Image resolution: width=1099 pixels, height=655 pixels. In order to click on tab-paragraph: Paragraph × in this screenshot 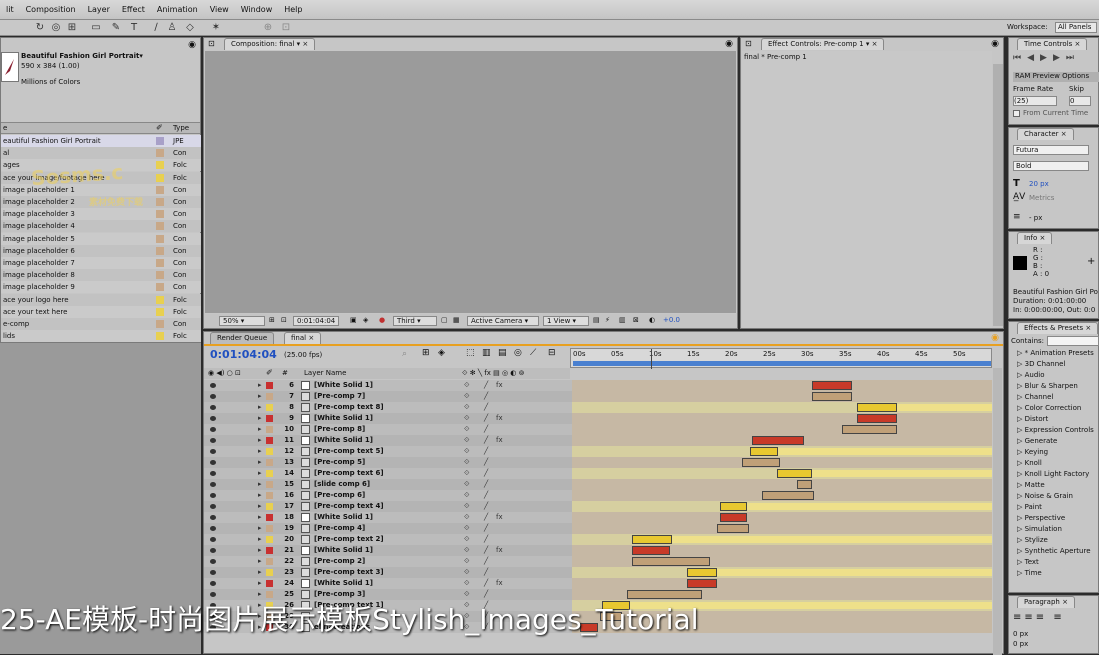, I will do `click(1046, 602)`.